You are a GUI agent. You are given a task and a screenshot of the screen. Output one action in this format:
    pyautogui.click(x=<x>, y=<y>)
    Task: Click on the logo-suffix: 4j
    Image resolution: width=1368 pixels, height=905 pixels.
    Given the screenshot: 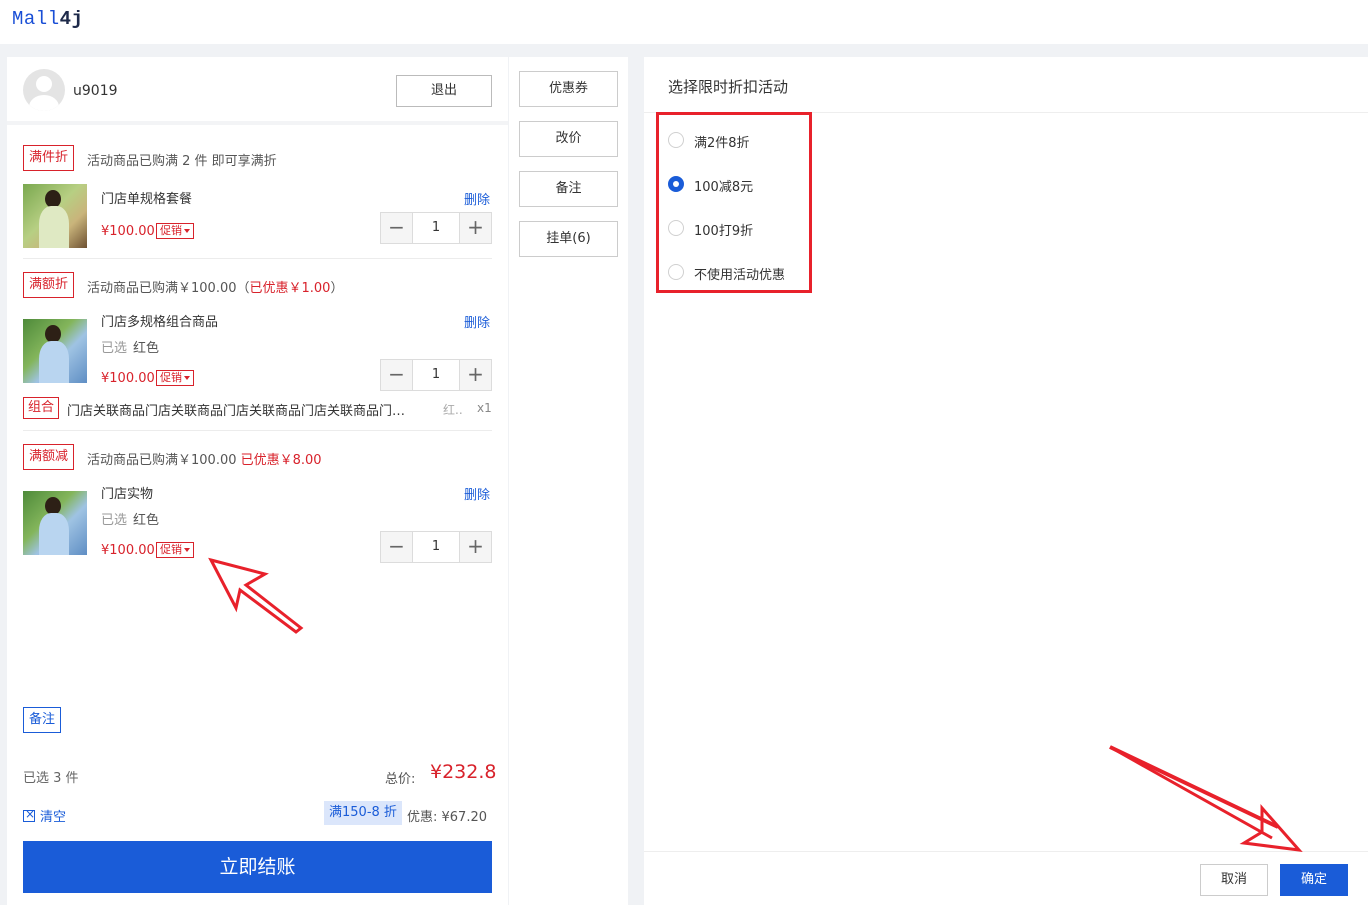 What is the action you would take?
    pyautogui.click(x=71, y=19)
    